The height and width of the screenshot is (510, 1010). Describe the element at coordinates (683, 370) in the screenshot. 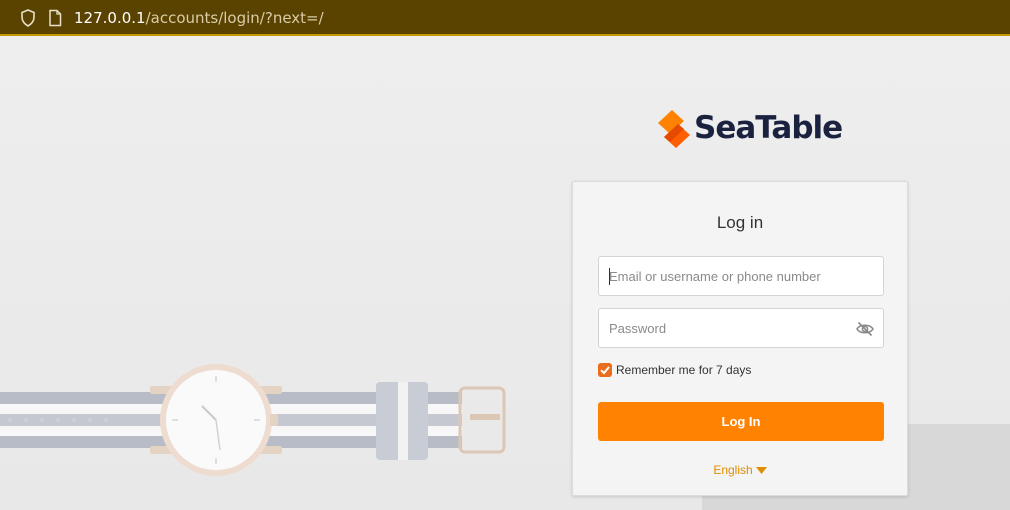

I see `remember-label: Remember me for 7 days` at that location.